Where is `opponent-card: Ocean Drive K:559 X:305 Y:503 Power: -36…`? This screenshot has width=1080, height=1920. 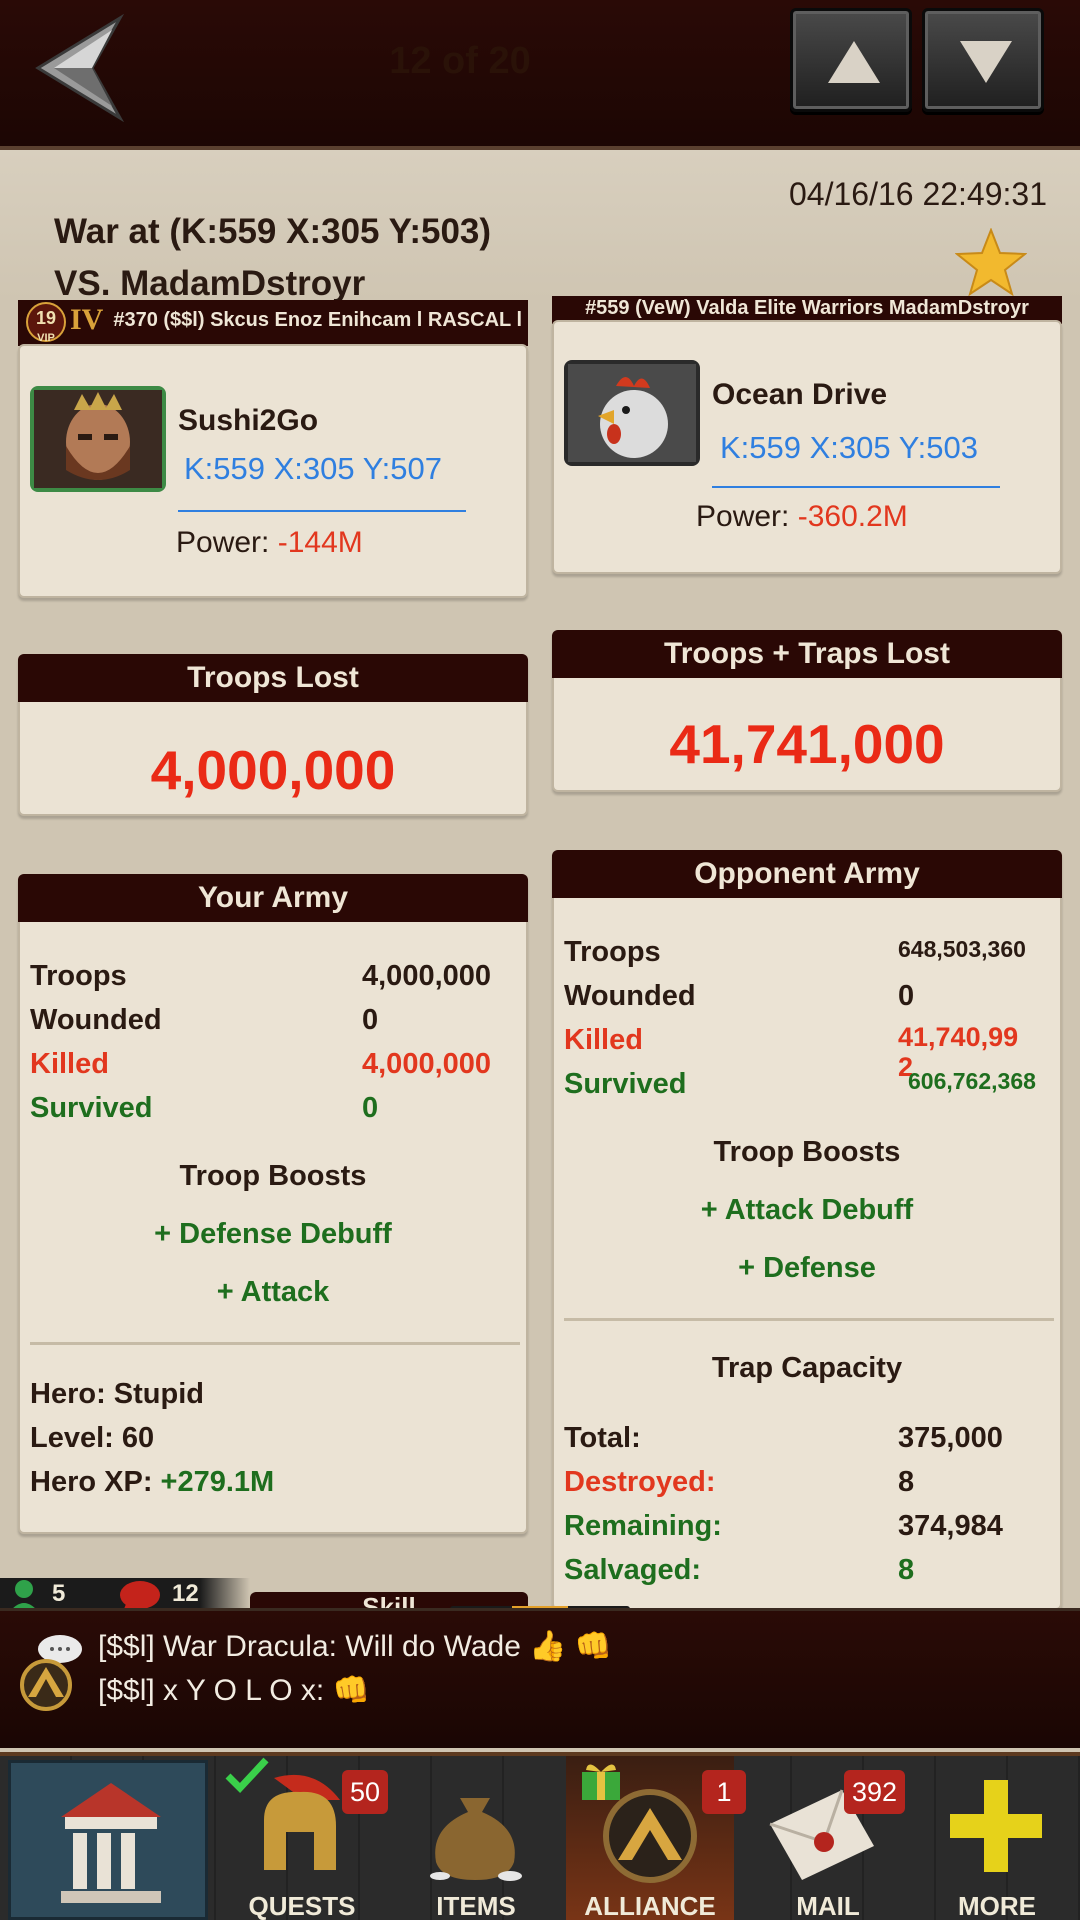 opponent-card: Ocean Drive K:559 X:305 Y:503 Power: -36… is located at coordinates (807, 447).